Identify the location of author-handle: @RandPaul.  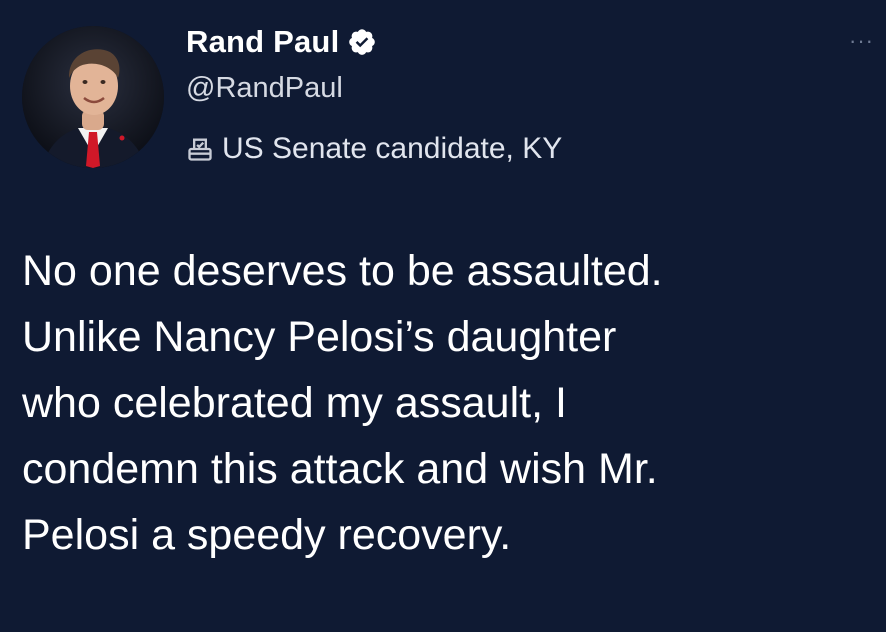
(264, 88).